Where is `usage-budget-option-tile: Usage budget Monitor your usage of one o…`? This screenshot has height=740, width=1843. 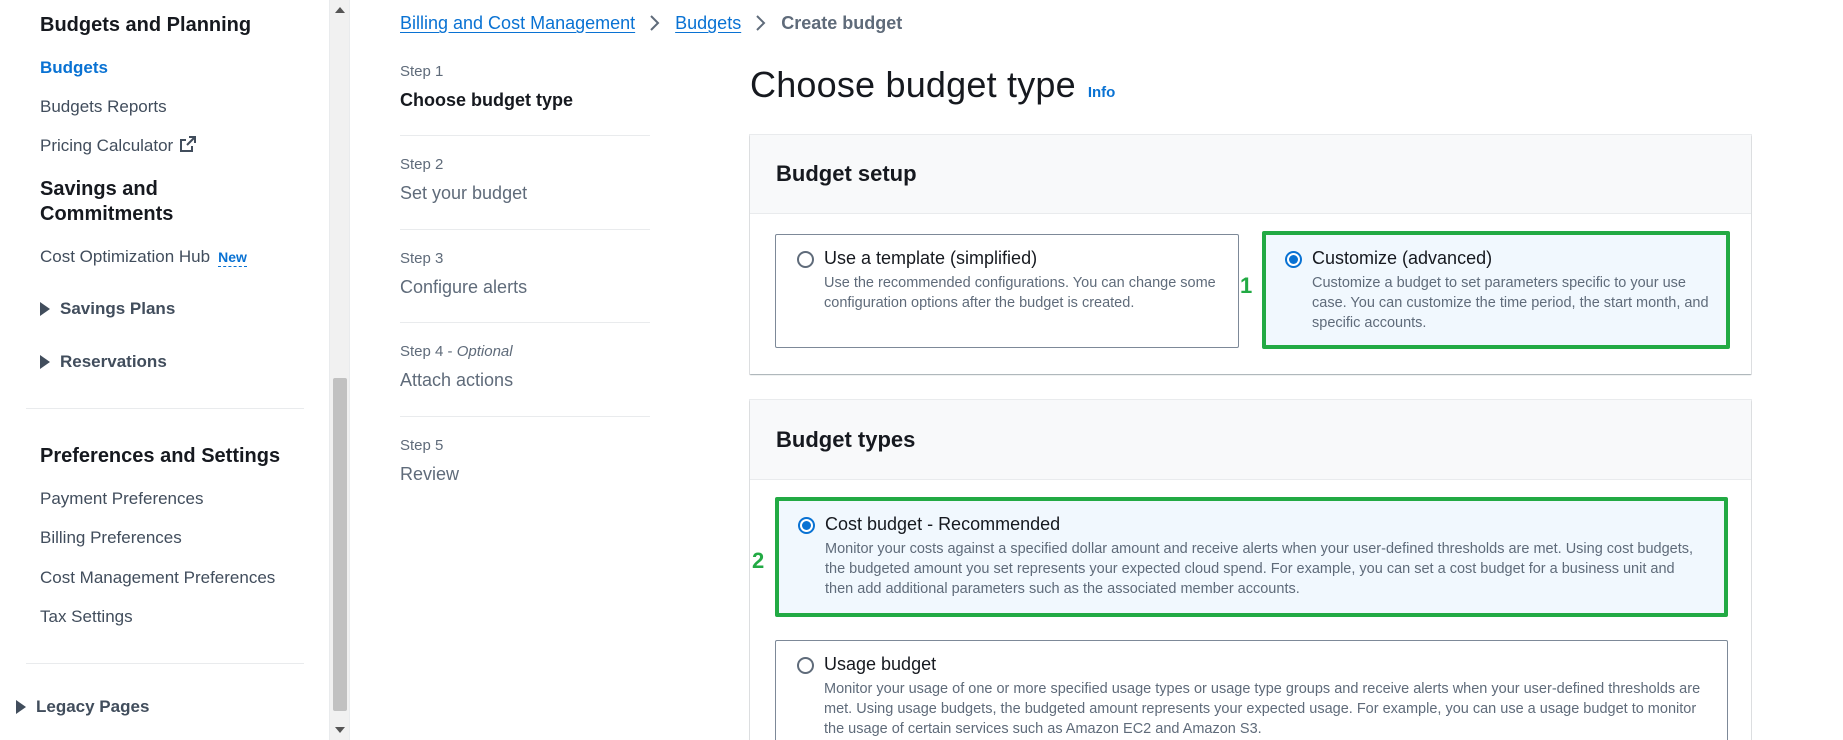 usage-budget-option-tile: Usage budget Monitor your usage of one o… is located at coordinates (1251, 690).